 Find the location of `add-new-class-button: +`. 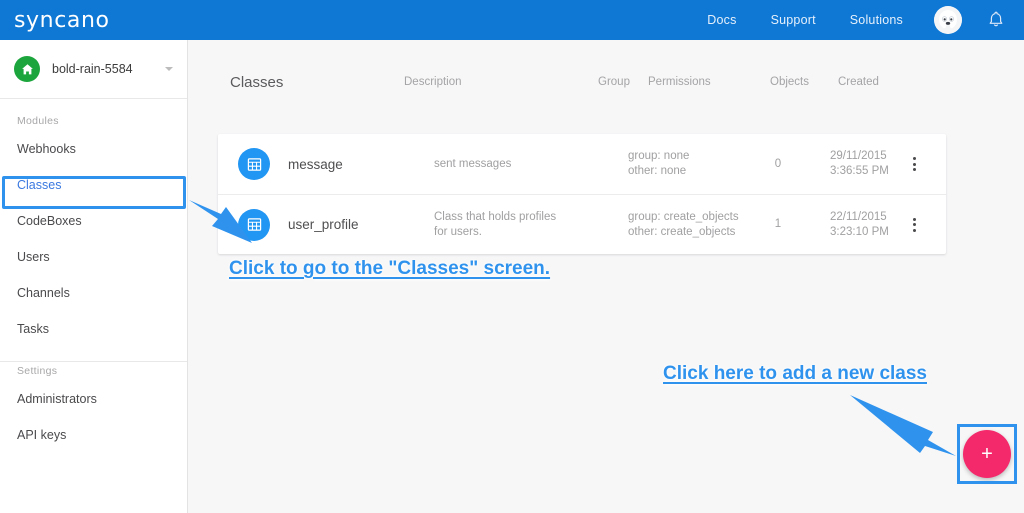

add-new-class-button: + is located at coordinates (987, 454).